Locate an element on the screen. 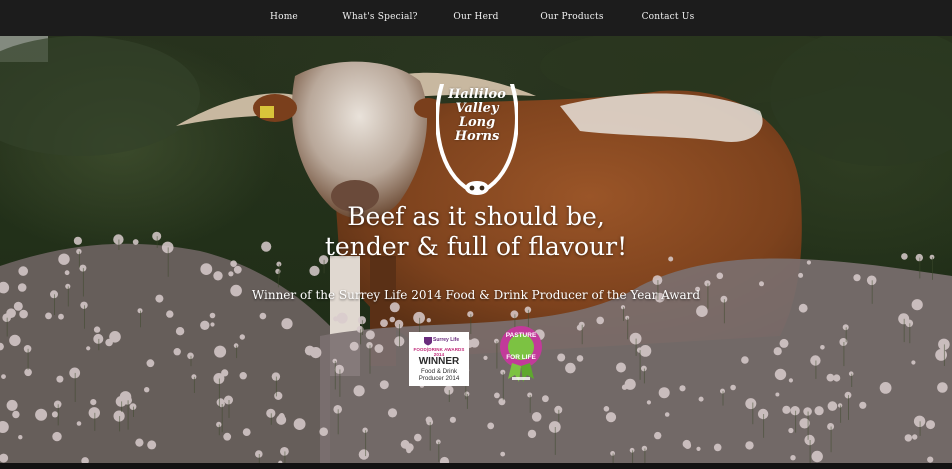 The width and height of the screenshot is (952, 469). logo-text: Halliloo Valley Long Horns is located at coordinates (477, 115).